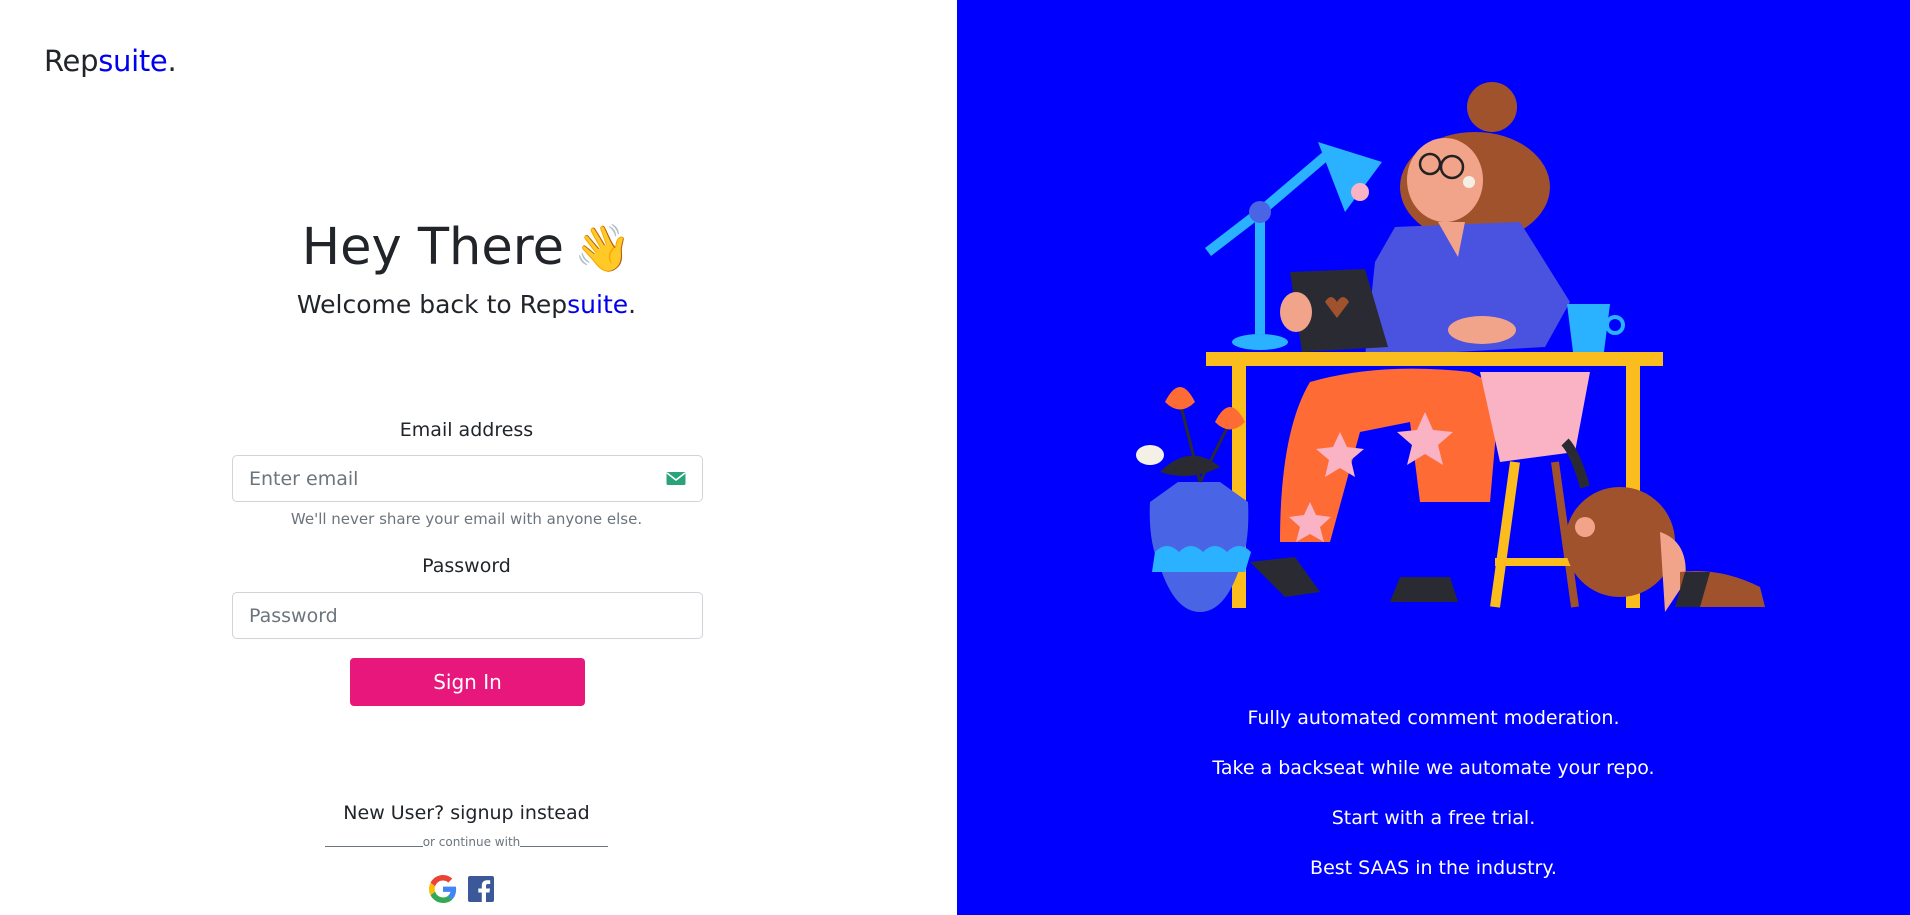 Image resolution: width=1910 pixels, height=915 pixels. I want to click on lamp-bulb, so click(1360, 192).